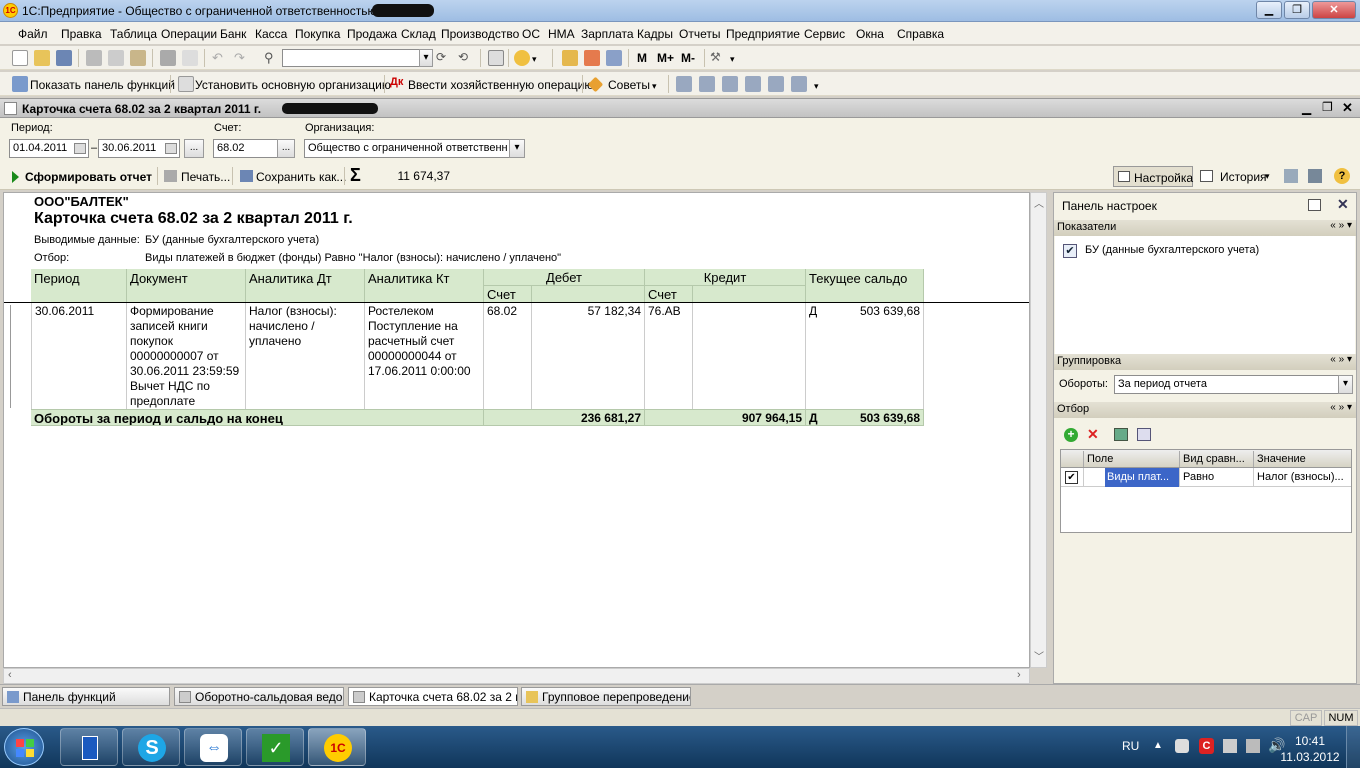 The height and width of the screenshot is (768, 1360). Describe the element at coordinates (10, 675) in the screenshot. I see `scroll-left-icon: ‹` at that location.